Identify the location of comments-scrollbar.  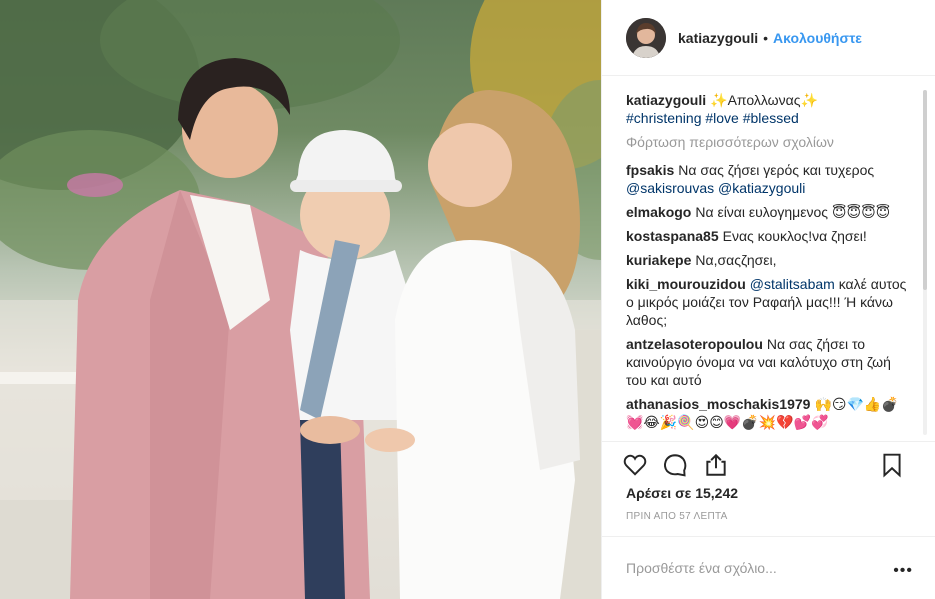
(925, 262).